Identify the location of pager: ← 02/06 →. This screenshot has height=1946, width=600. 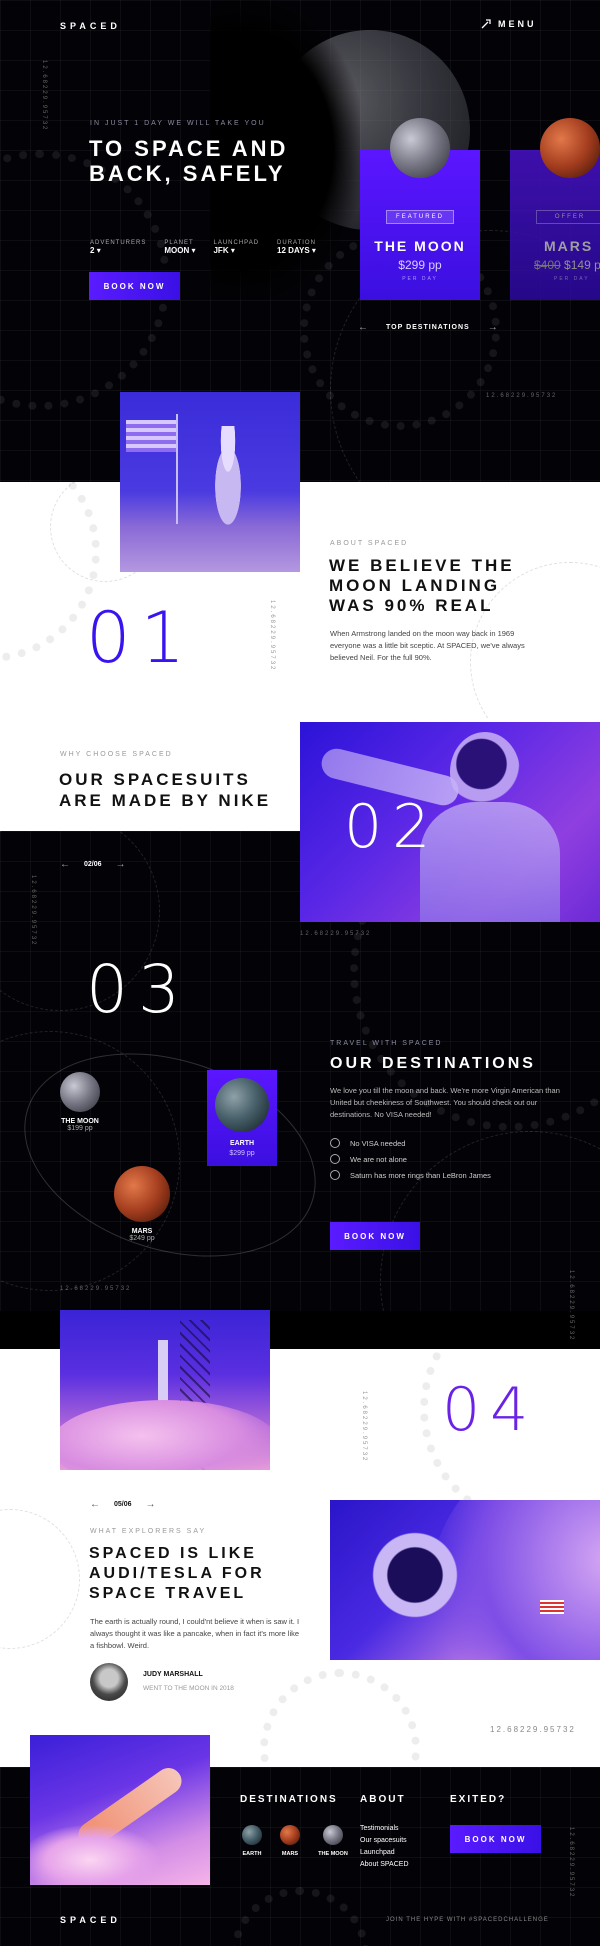
(93, 864).